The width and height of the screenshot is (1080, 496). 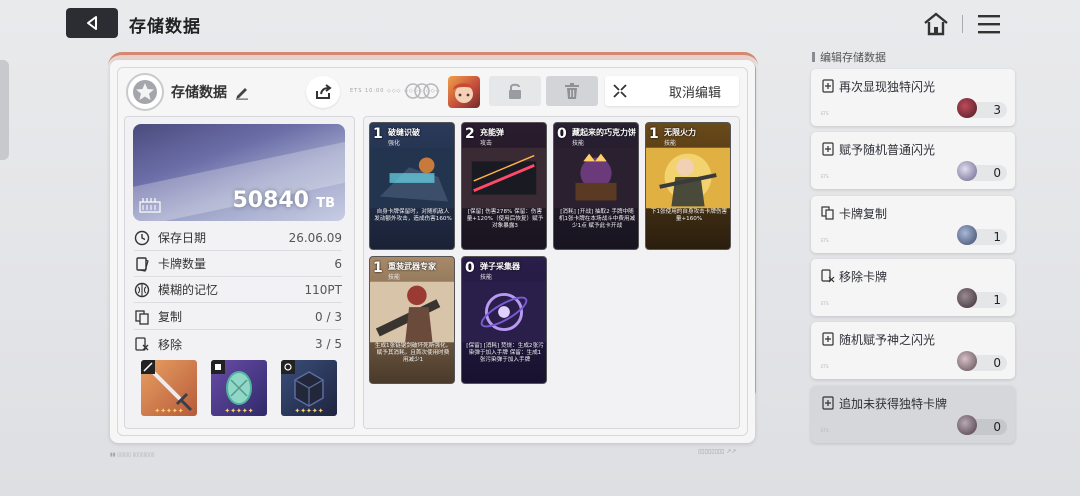 I want to click on card-icon, so click(x=142, y=264).